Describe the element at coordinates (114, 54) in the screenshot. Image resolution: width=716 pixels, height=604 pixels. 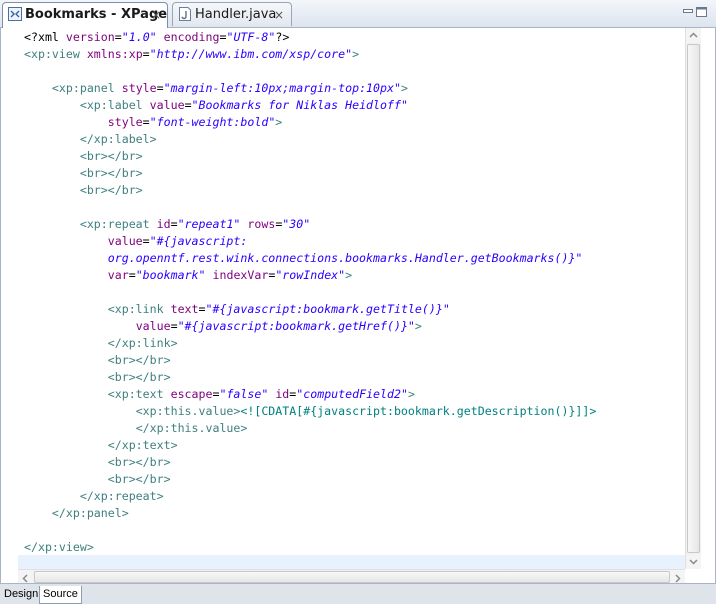
I see `code-token: xmlns:xp` at that location.